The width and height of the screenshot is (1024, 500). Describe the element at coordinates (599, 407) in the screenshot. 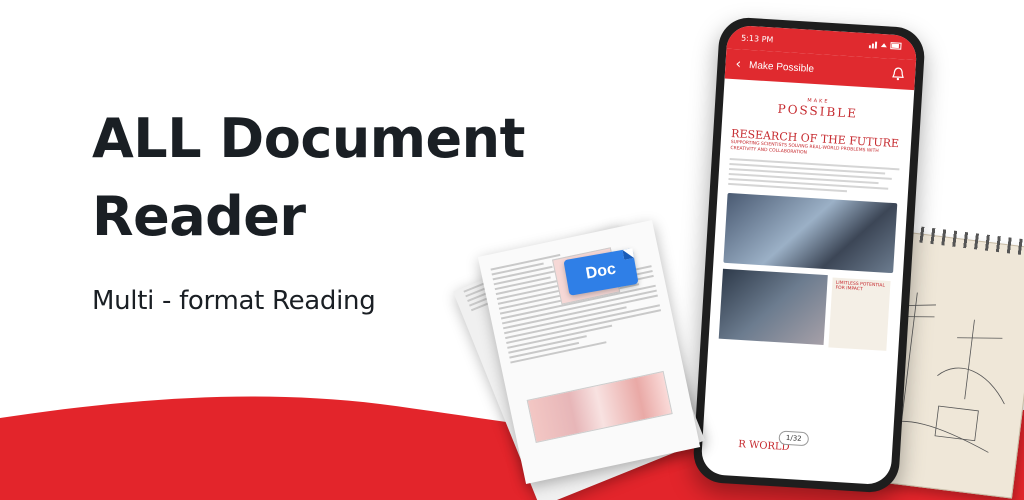

I see `anatomy-diagram` at that location.